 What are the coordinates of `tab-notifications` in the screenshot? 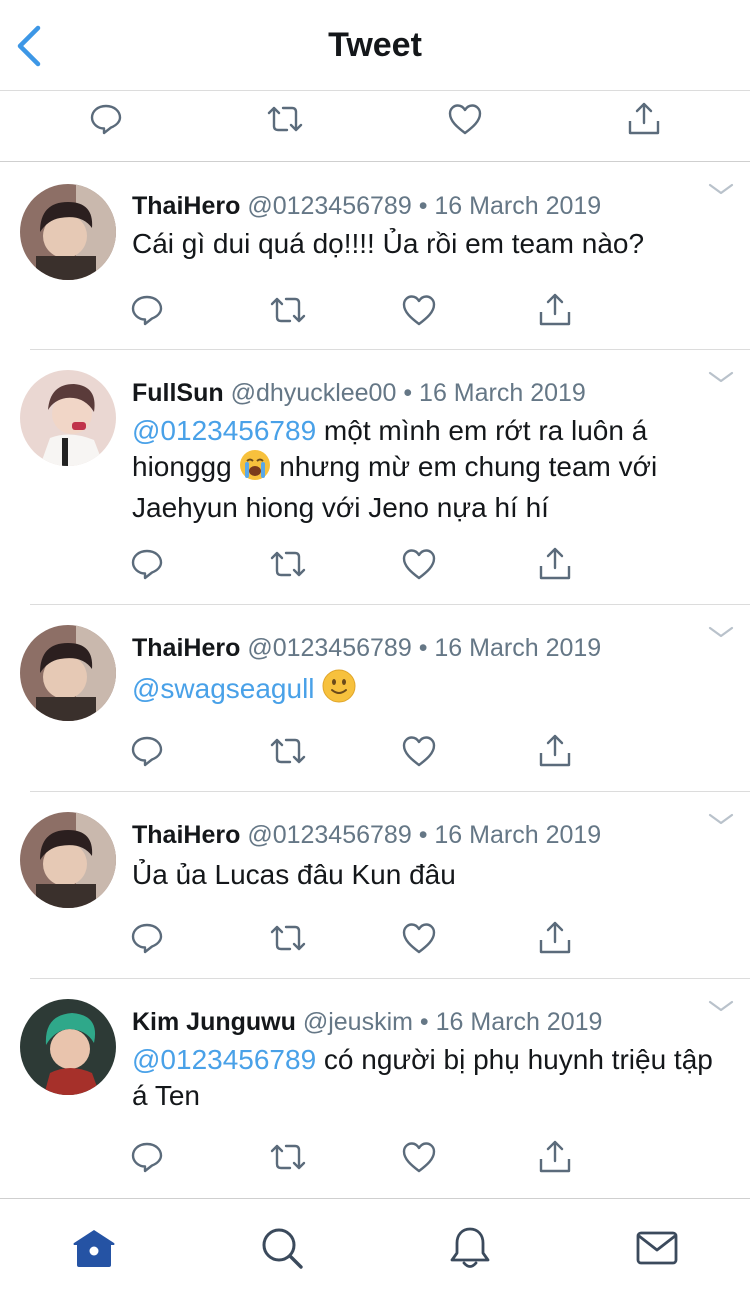 It's located at (470, 1248).